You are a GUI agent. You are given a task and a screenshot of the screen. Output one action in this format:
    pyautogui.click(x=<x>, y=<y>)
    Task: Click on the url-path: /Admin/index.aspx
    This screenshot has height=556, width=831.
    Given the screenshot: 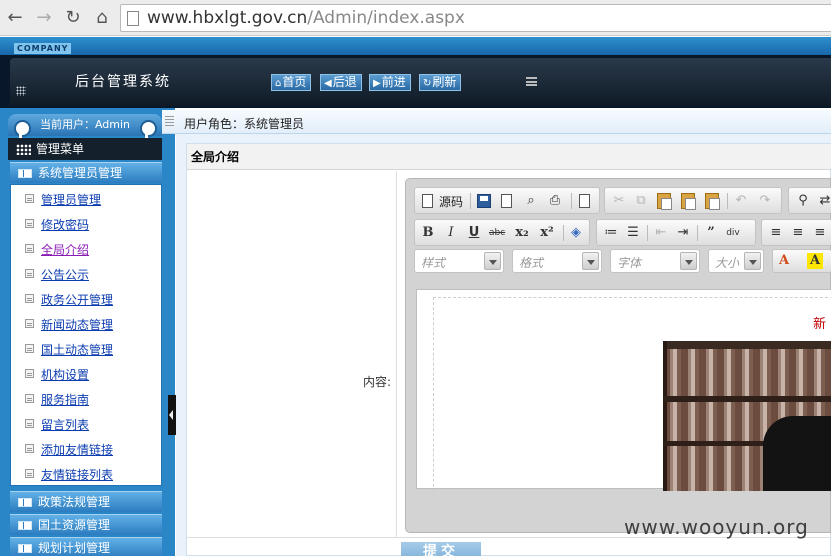 What is the action you would take?
    pyautogui.click(x=386, y=18)
    